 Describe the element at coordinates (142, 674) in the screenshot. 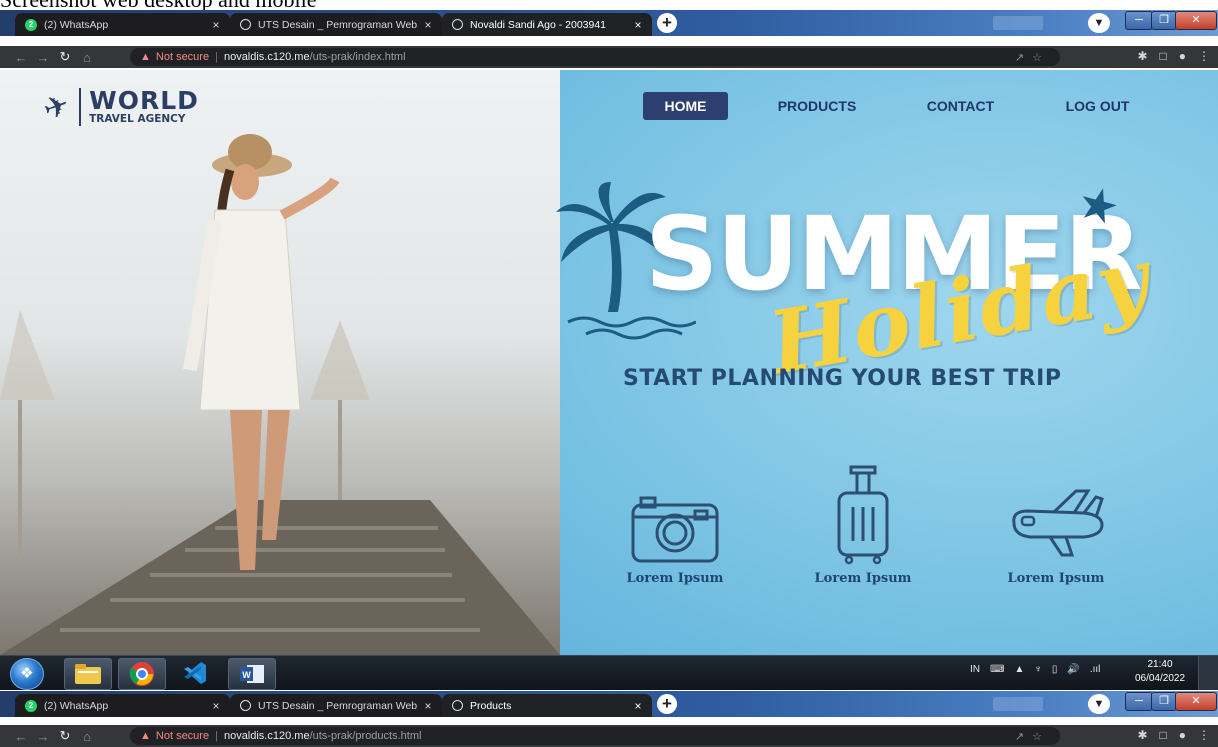

I see `chrome-icon` at that location.